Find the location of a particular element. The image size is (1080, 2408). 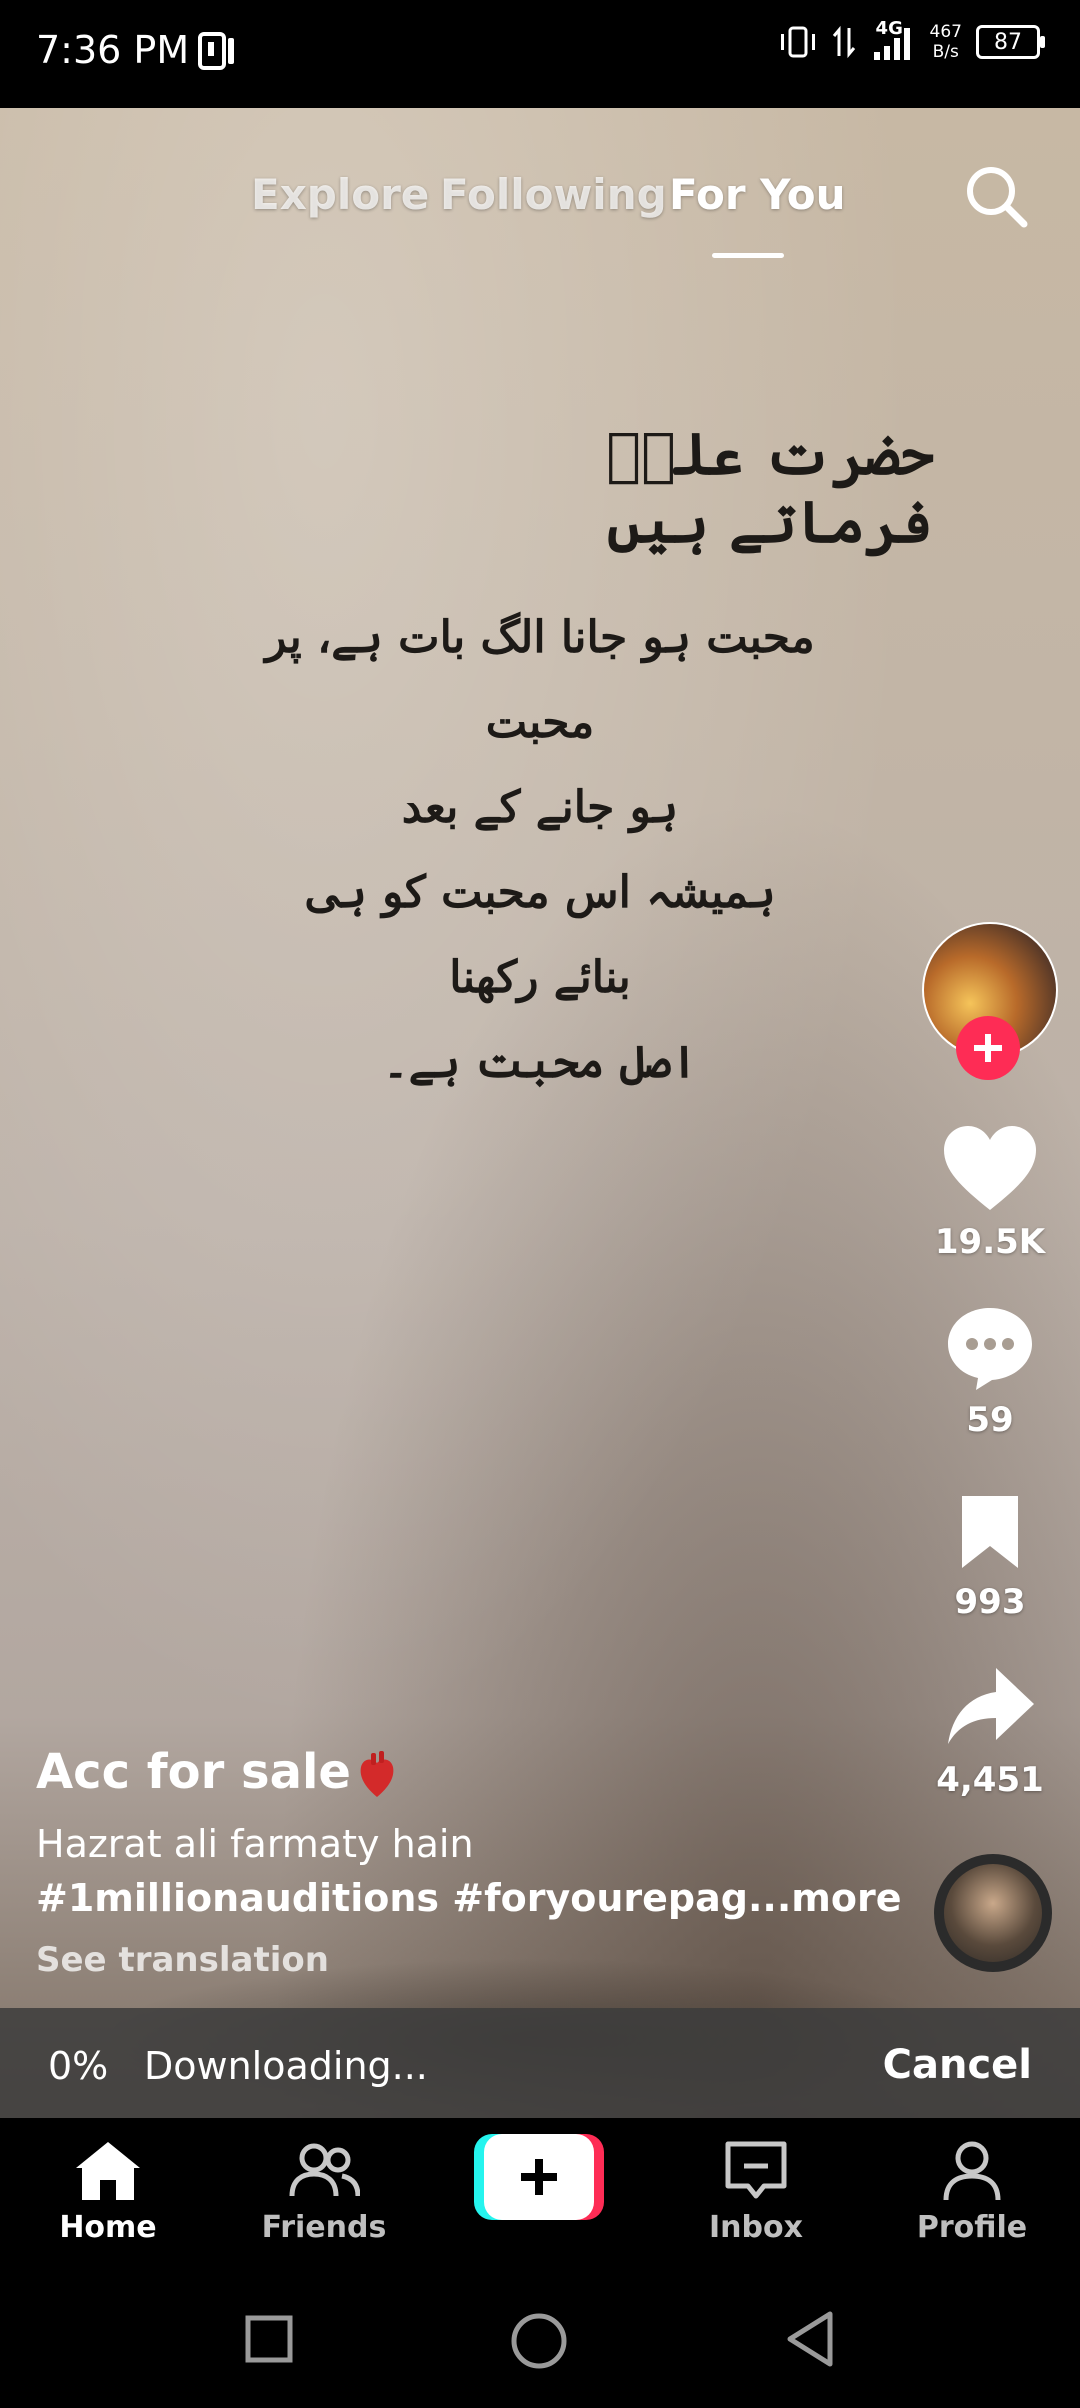

tab-following: Following is located at coordinates (553, 194).